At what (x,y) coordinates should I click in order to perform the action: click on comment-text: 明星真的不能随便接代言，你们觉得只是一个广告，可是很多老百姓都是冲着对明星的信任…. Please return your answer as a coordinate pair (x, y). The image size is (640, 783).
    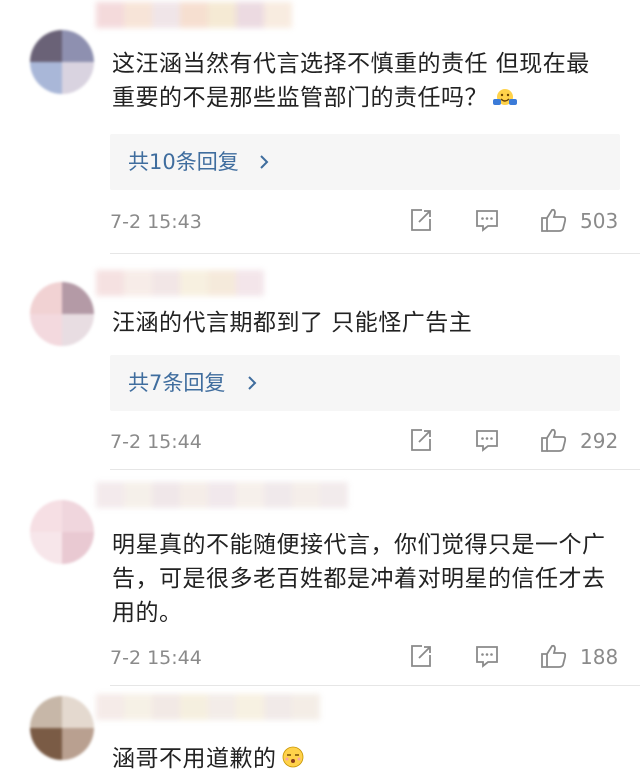
    Looking at the image, I should click on (359, 579).